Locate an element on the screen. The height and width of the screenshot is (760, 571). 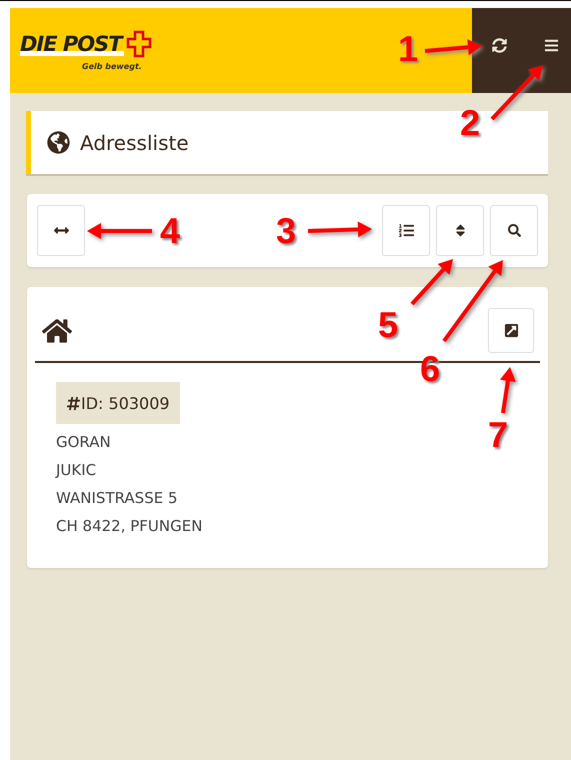
hash-icon is located at coordinates (73, 403).